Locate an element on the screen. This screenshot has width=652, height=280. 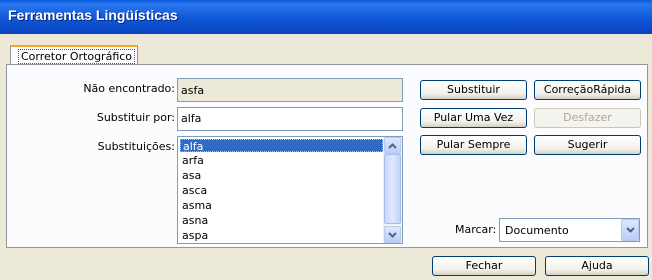
skip-once-button: Pular Uma Vez is located at coordinates (473, 118).